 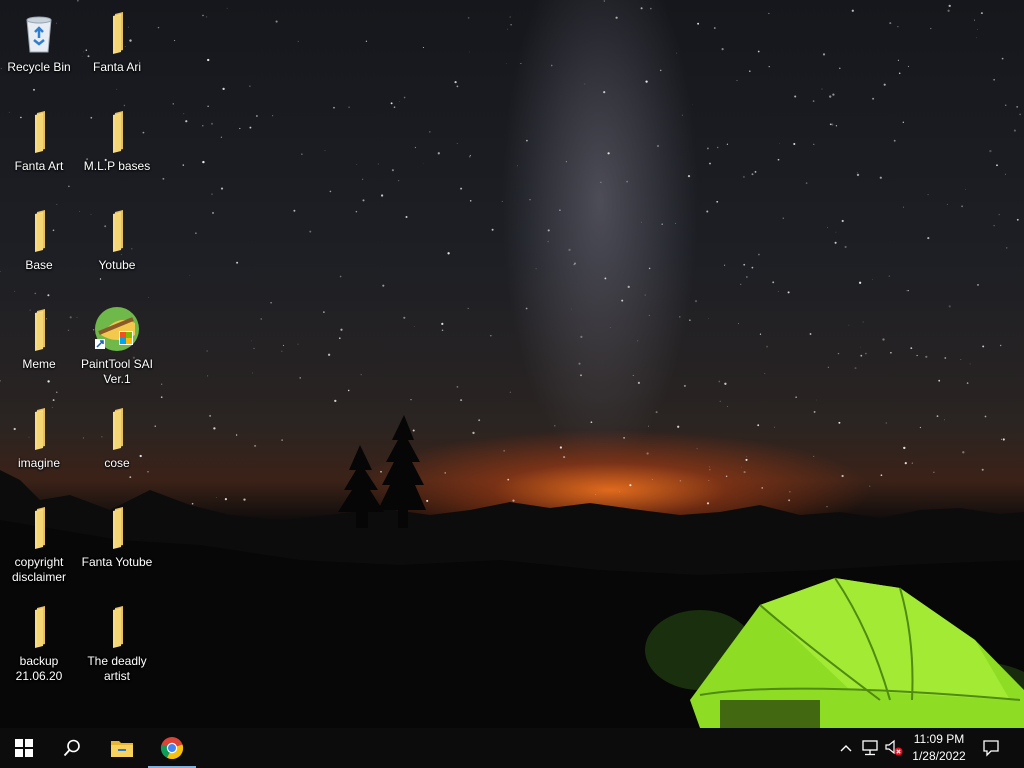 I want to click on chrome-icon, so click(x=172, y=748).